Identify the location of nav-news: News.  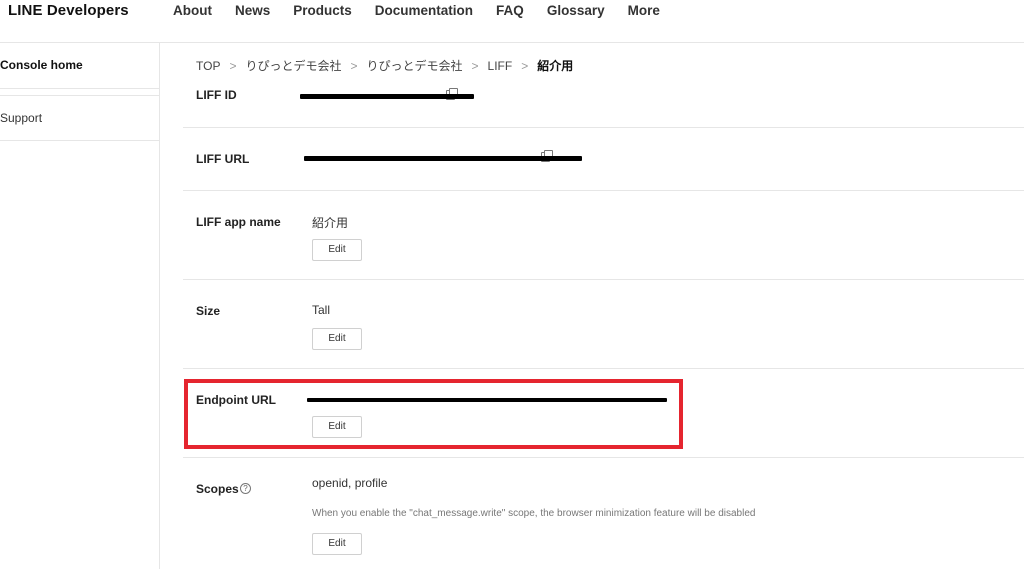
(252, 10).